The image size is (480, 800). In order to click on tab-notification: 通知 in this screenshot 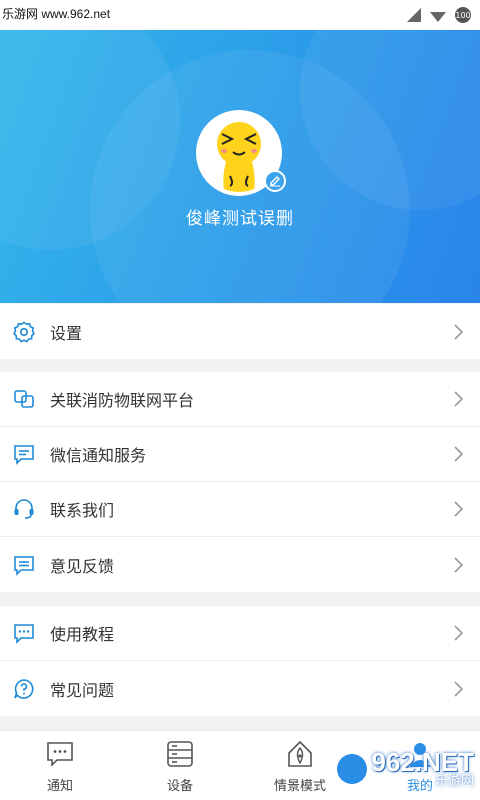, I will do `click(60, 765)`.